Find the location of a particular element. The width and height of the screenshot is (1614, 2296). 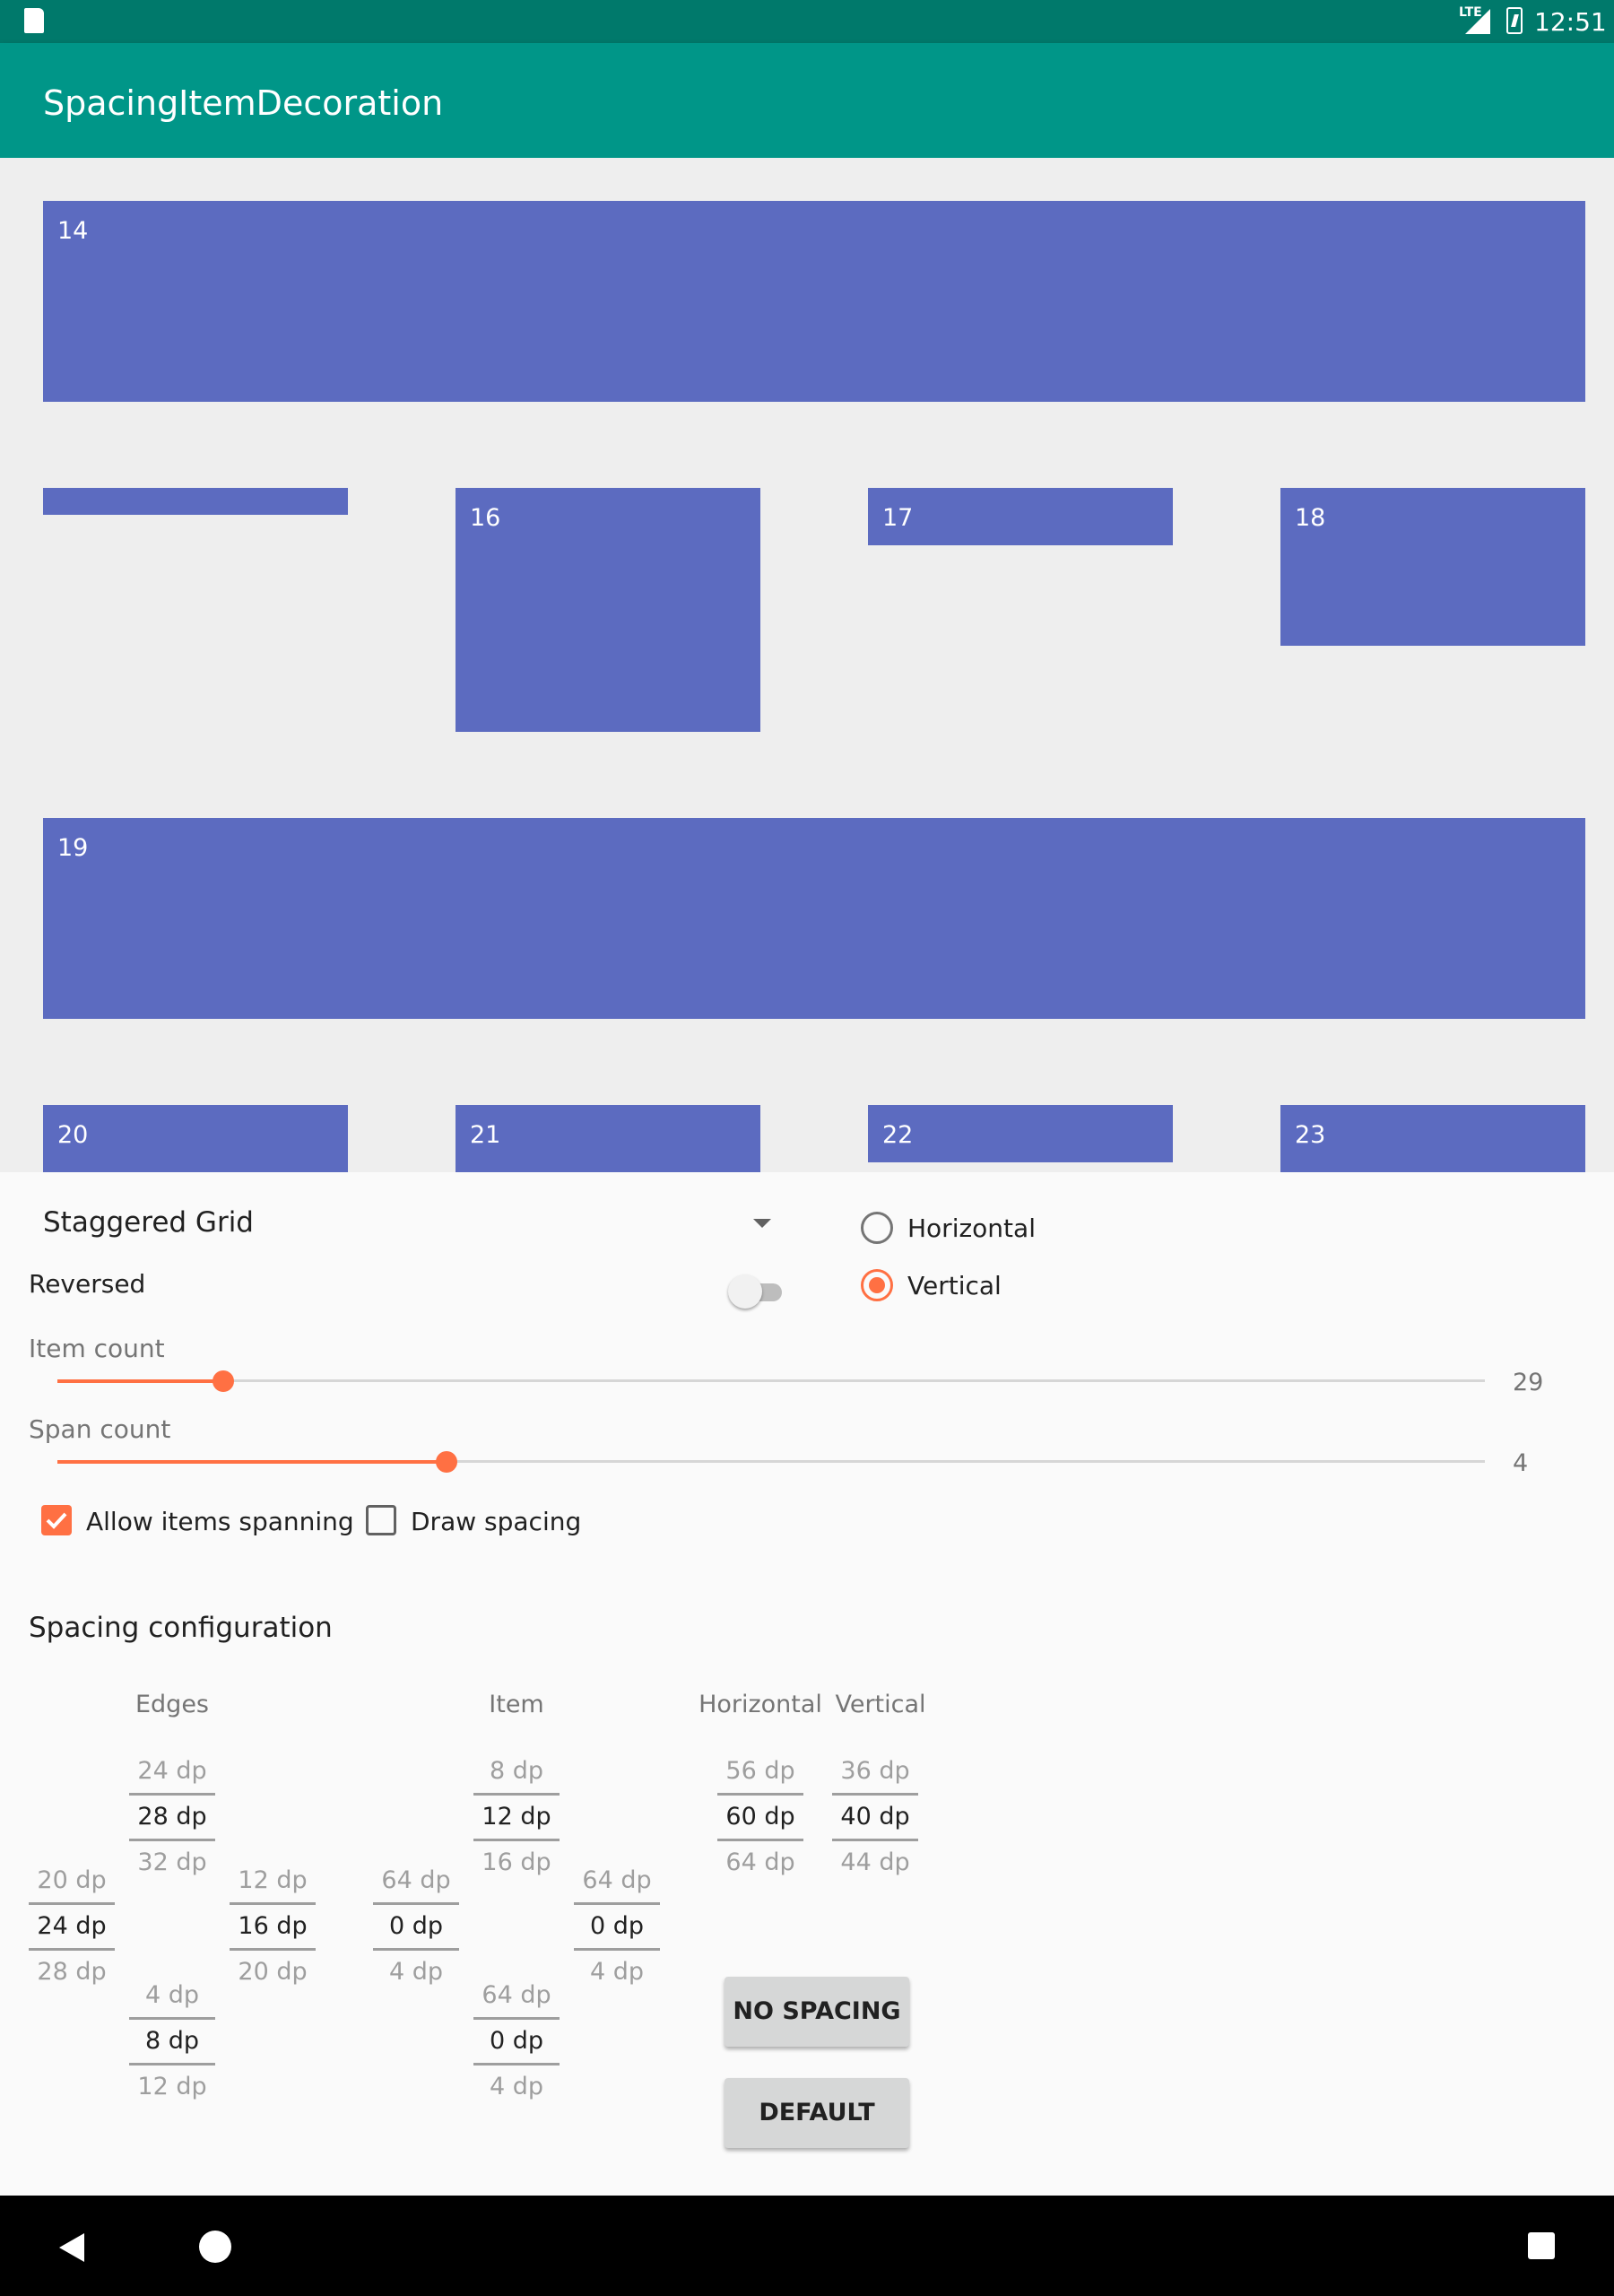

grid-item-22: 22 is located at coordinates (1020, 1133).